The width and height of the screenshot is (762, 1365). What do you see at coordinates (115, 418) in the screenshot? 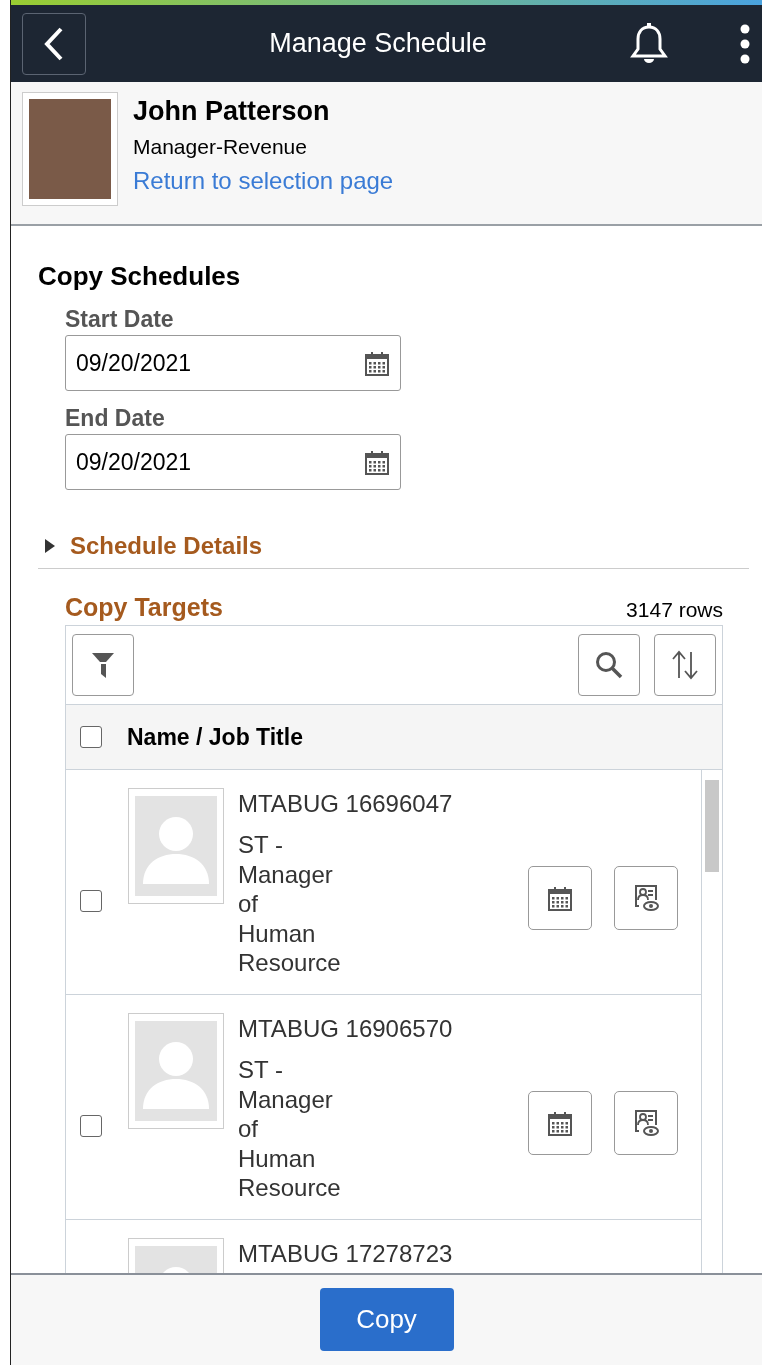
I see `field-label: End Date` at bounding box center [115, 418].